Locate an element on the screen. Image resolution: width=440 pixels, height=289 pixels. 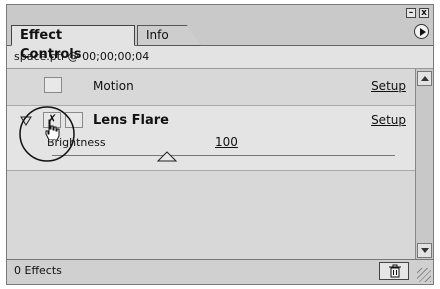
param-value: 100 is located at coordinates (226, 142).